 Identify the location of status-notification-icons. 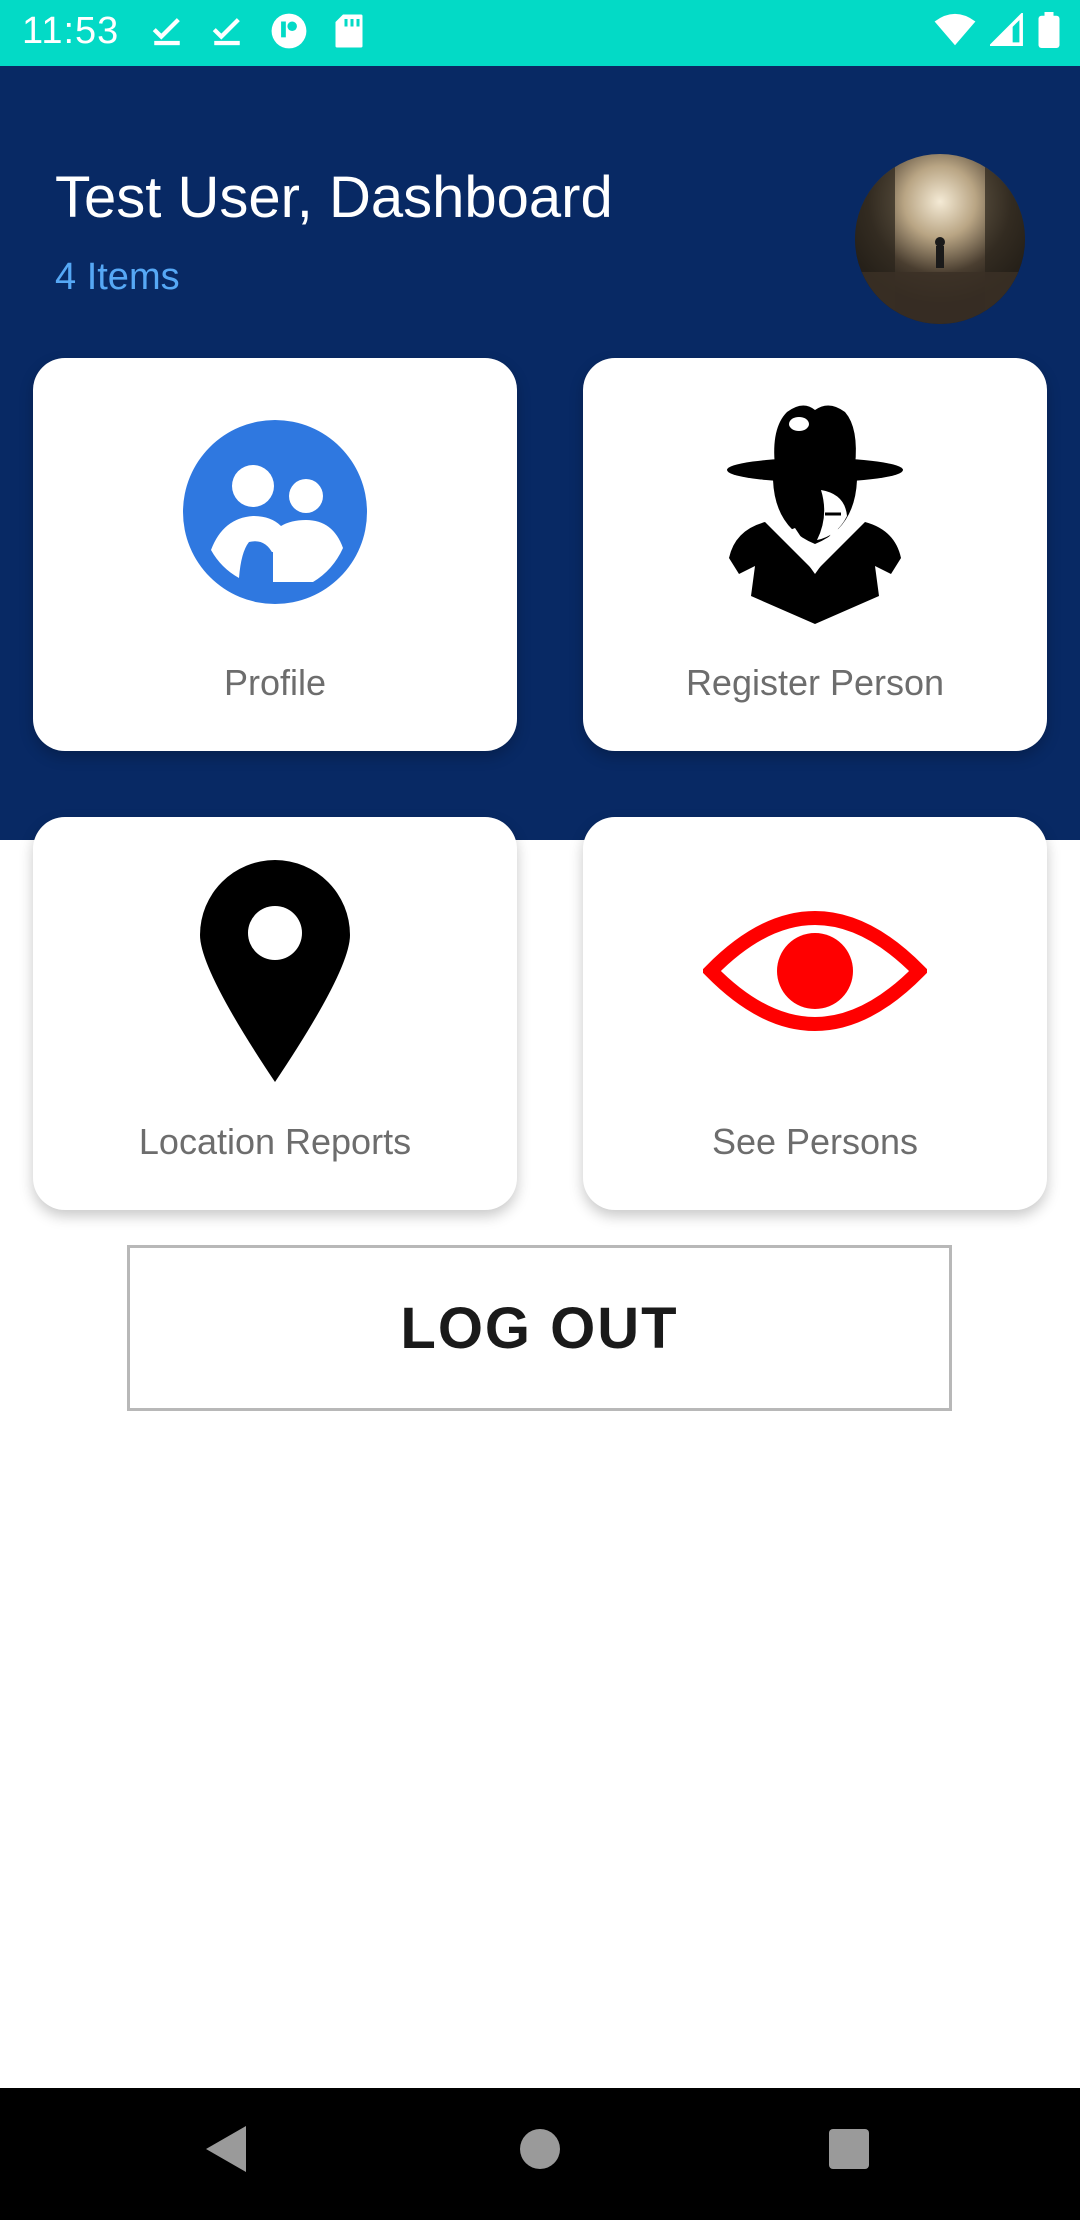
(257, 31).